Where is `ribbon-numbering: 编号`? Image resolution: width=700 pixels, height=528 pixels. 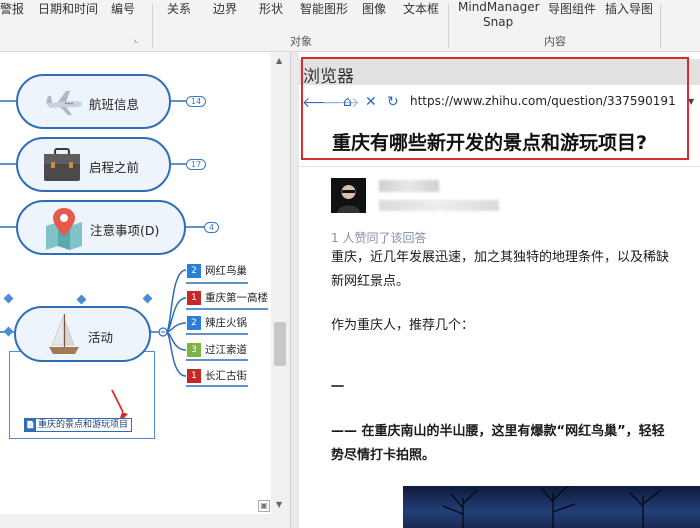 ribbon-numbering: 编号 is located at coordinates (123, 8).